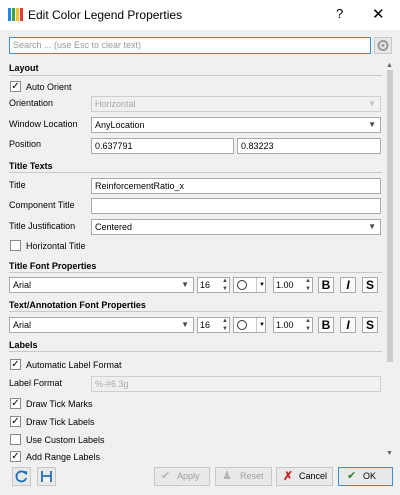 Image resolution: width=400 pixels, height=495 pixels. Describe the element at coordinates (49, 87) in the screenshot. I see `auto-orient-label: Auto Orient` at that location.